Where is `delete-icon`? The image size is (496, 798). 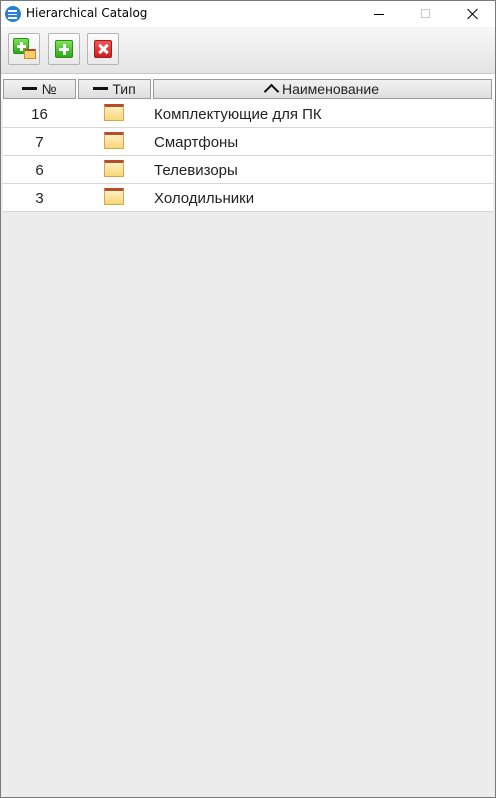
delete-icon is located at coordinates (103, 49).